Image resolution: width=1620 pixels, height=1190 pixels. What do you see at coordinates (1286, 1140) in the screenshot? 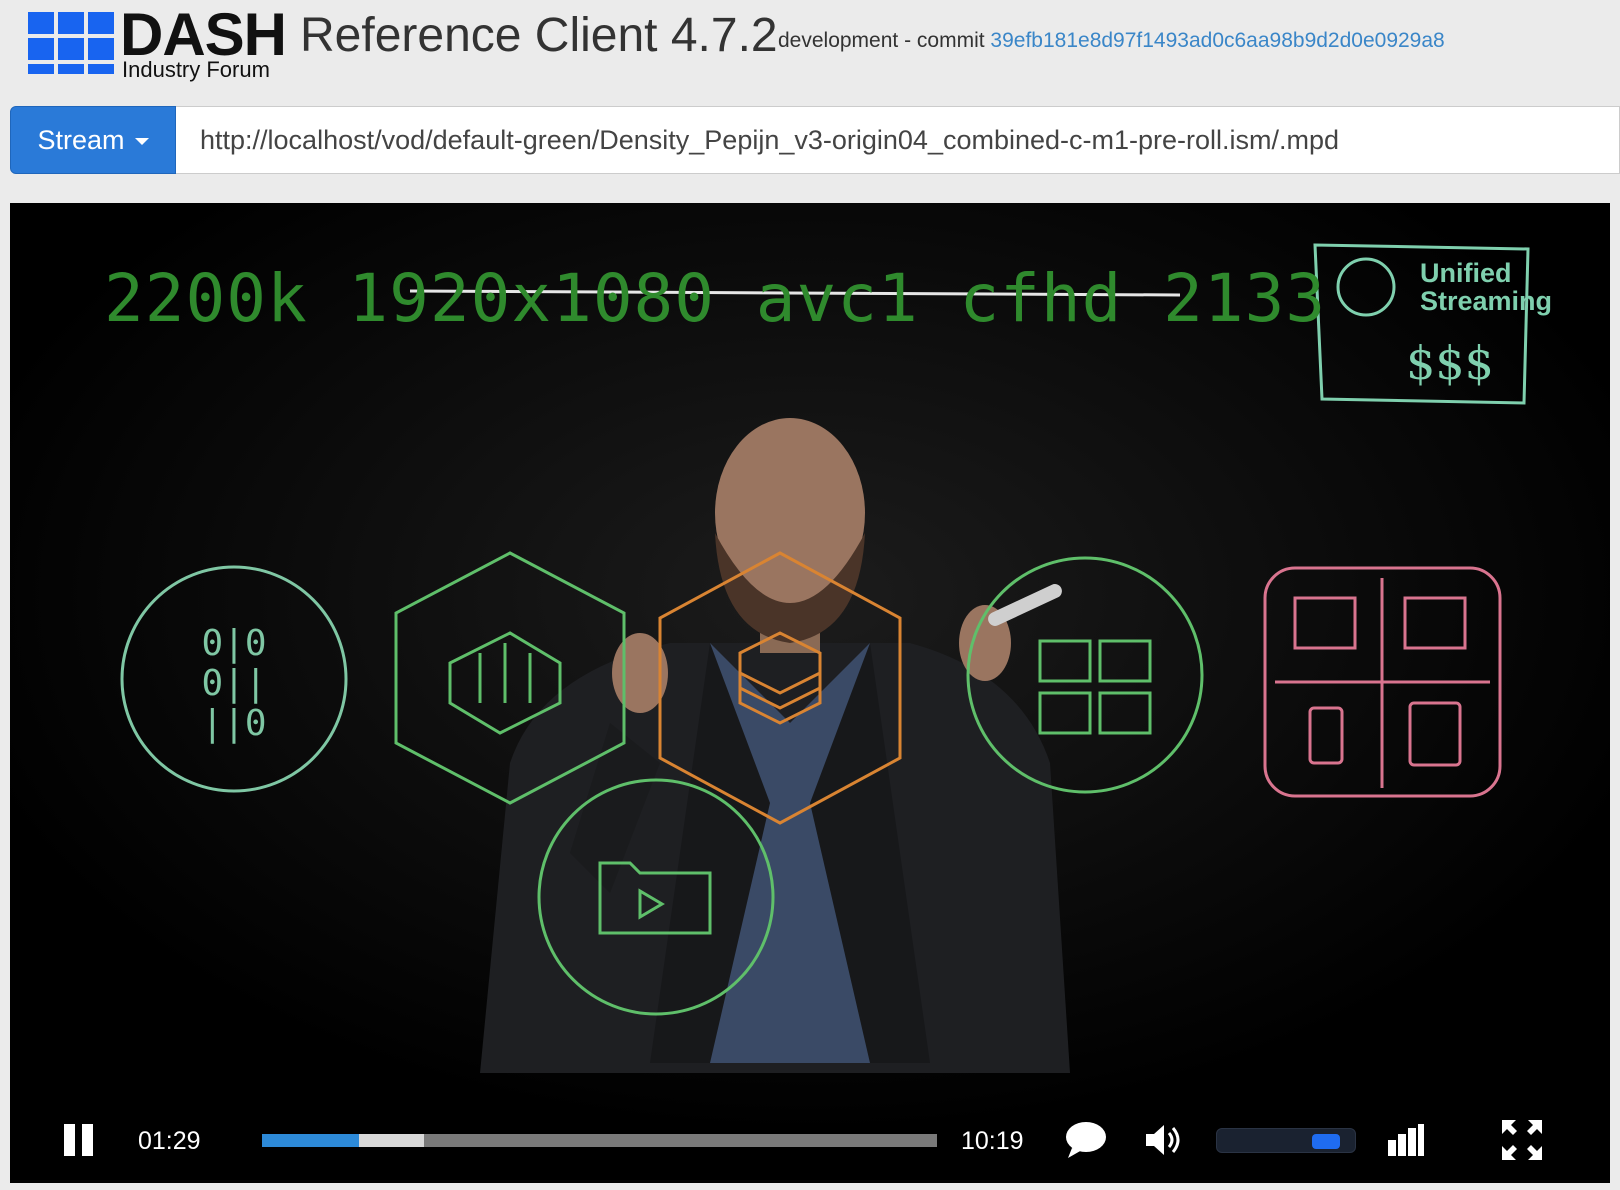
I see `volume-slider` at bounding box center [1286, 1140].